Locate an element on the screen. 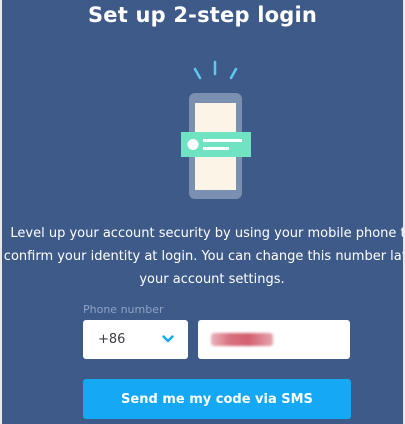 This screenshot has width=405, height=424. phone-with-notification-icon is located at coordinates (216, 129).